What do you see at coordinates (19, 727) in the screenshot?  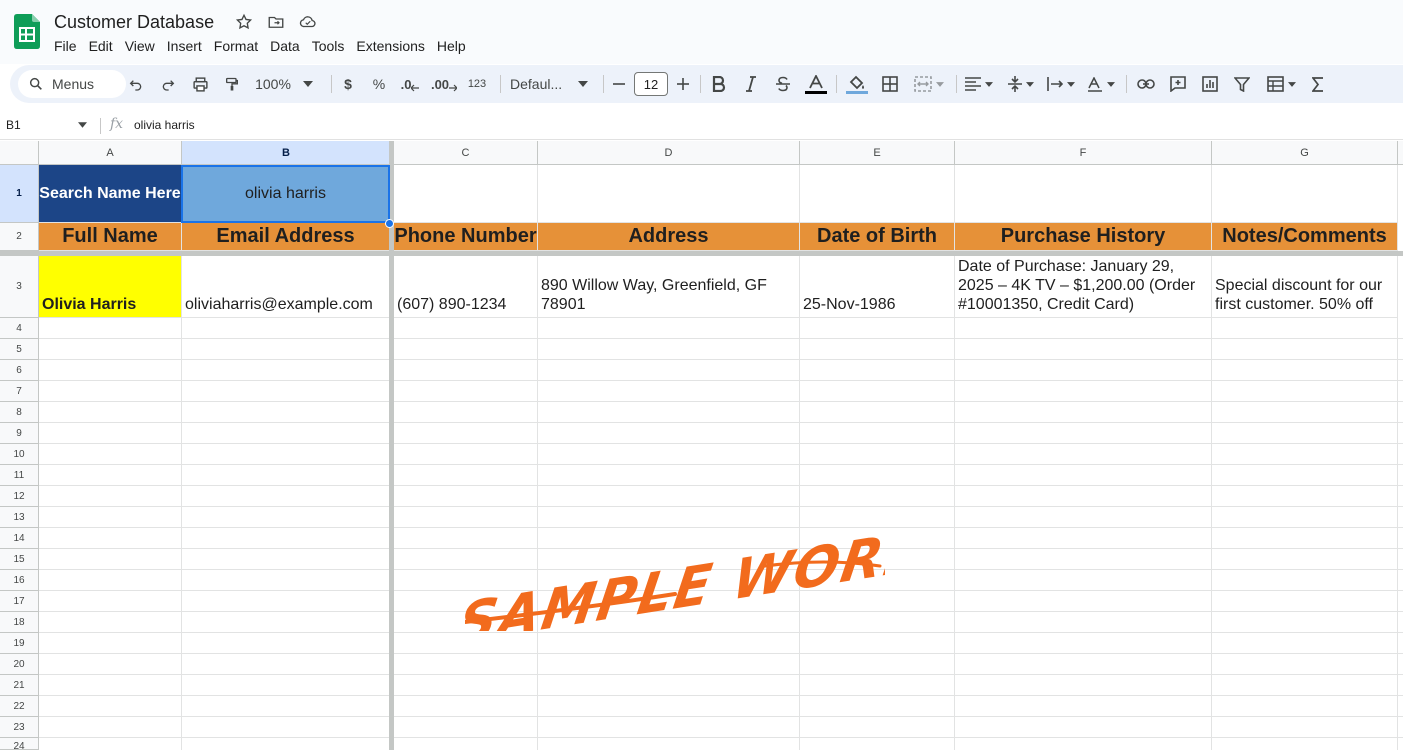 I see `row-header-23: 23` at bounding box center [19, 727].